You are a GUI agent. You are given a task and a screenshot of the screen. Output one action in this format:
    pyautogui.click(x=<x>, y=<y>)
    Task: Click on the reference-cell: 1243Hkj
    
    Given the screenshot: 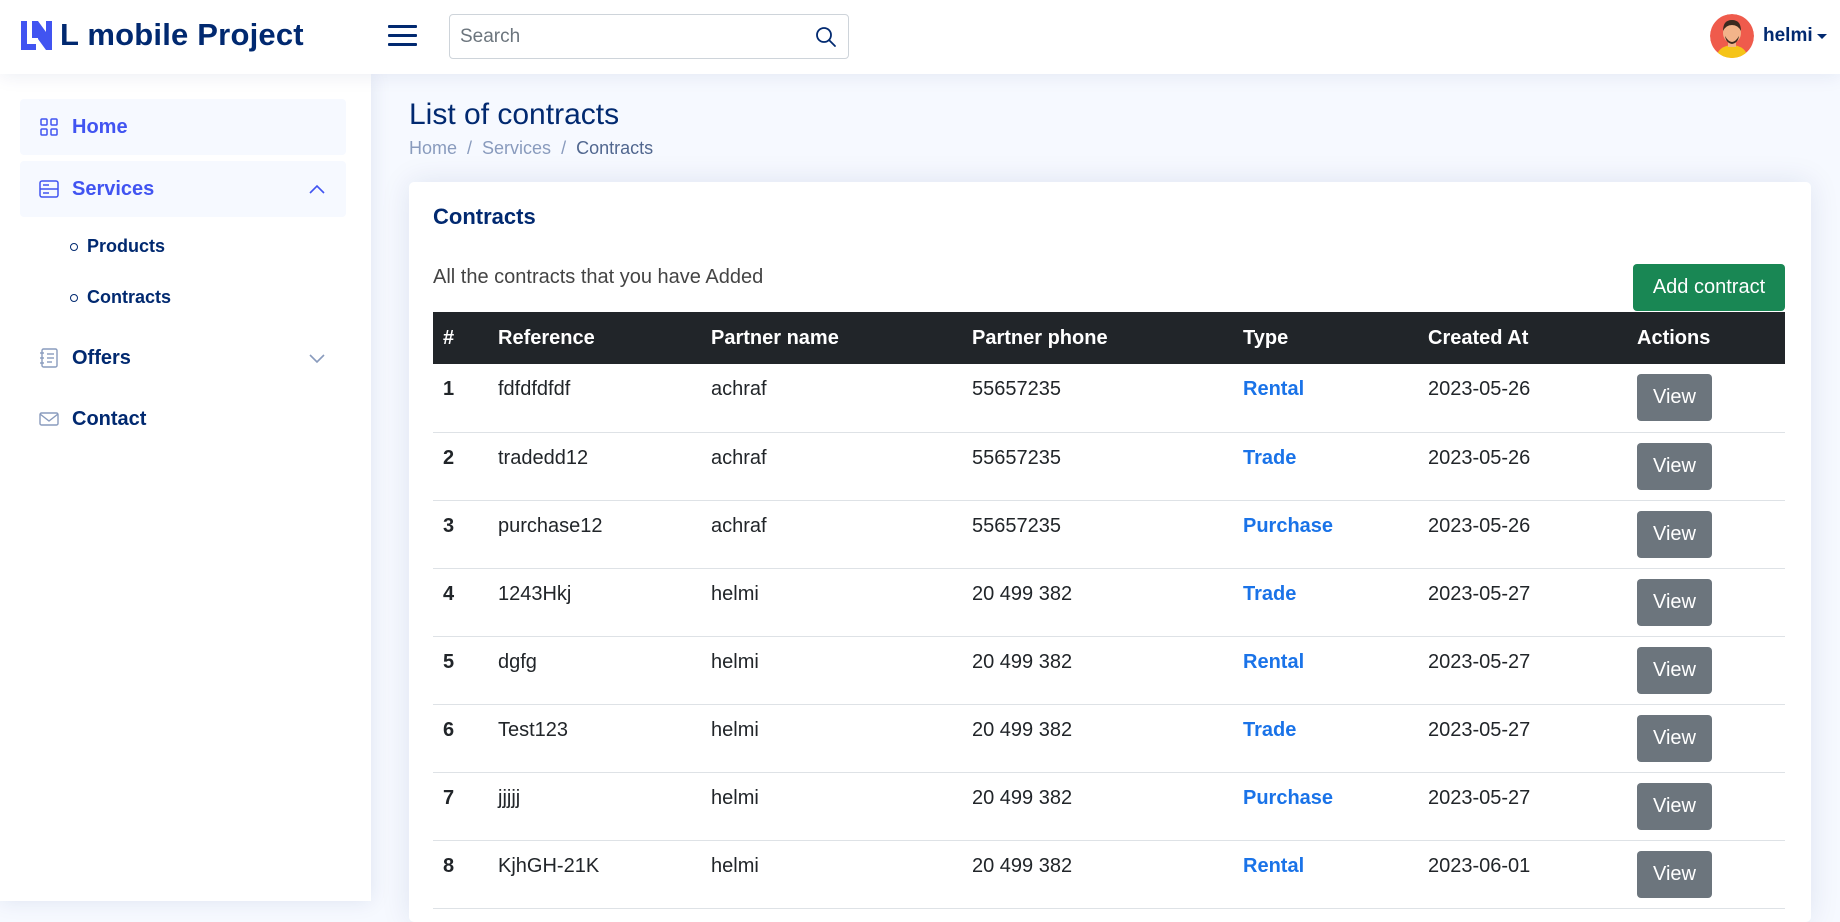 What is the action you would take?
    pyautogui.click(x=535, y=593)
    